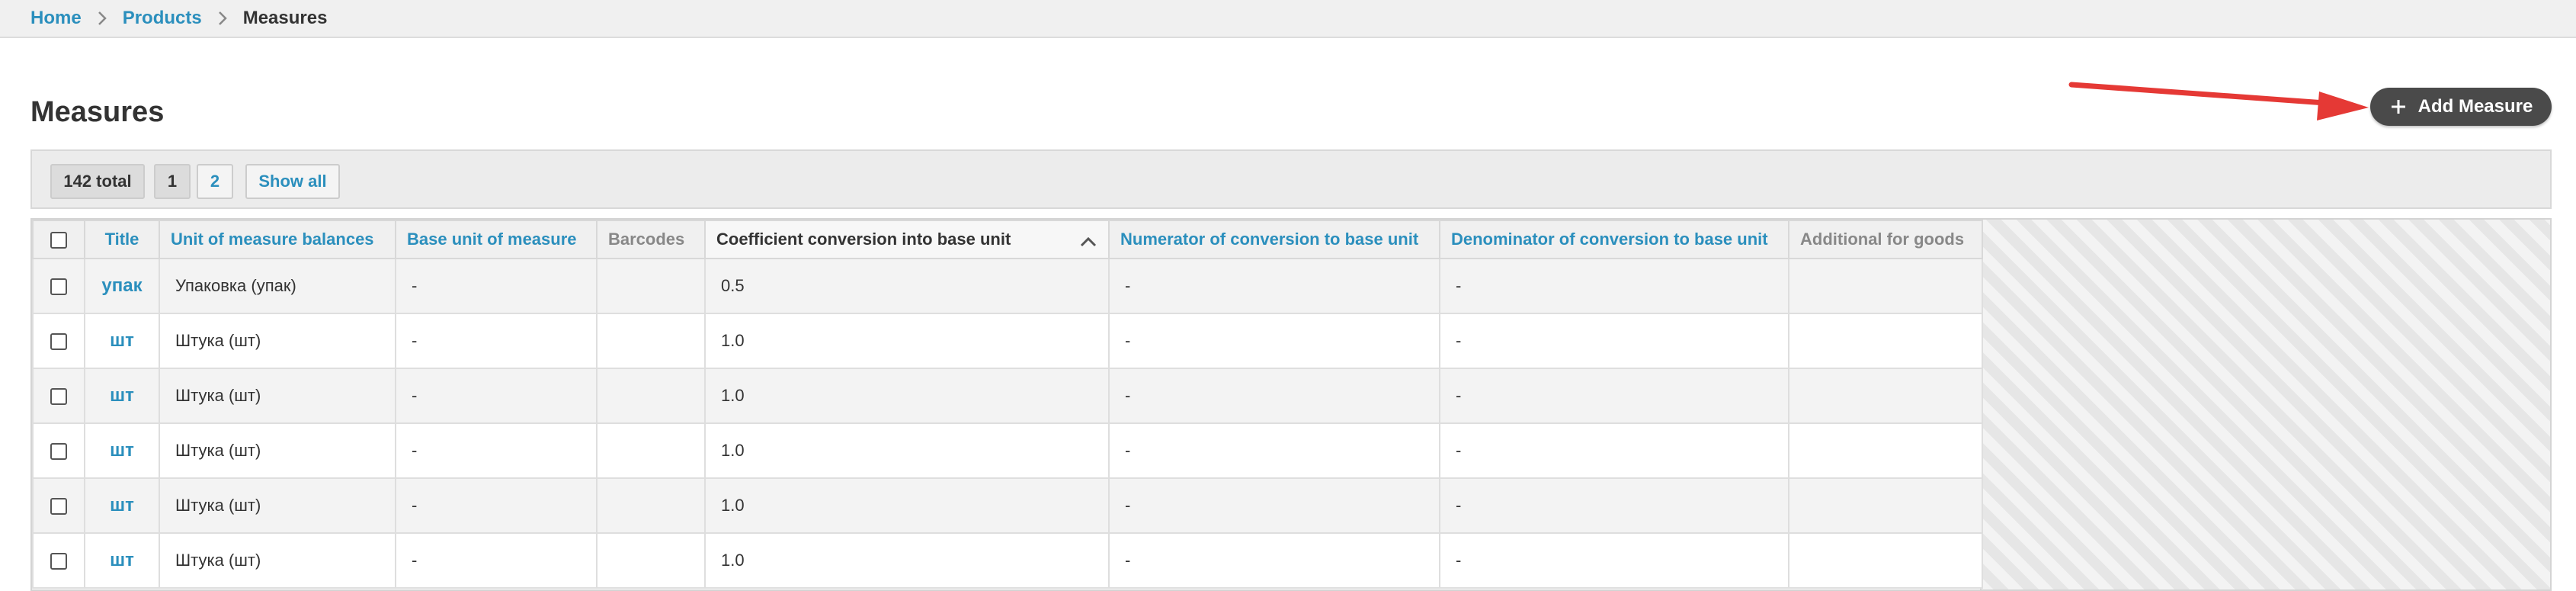 This screenshot has width=2576, height=591. I want to click on table-row: упак Упаковка (упак) - 0.5 - -, so click(1007, 286).